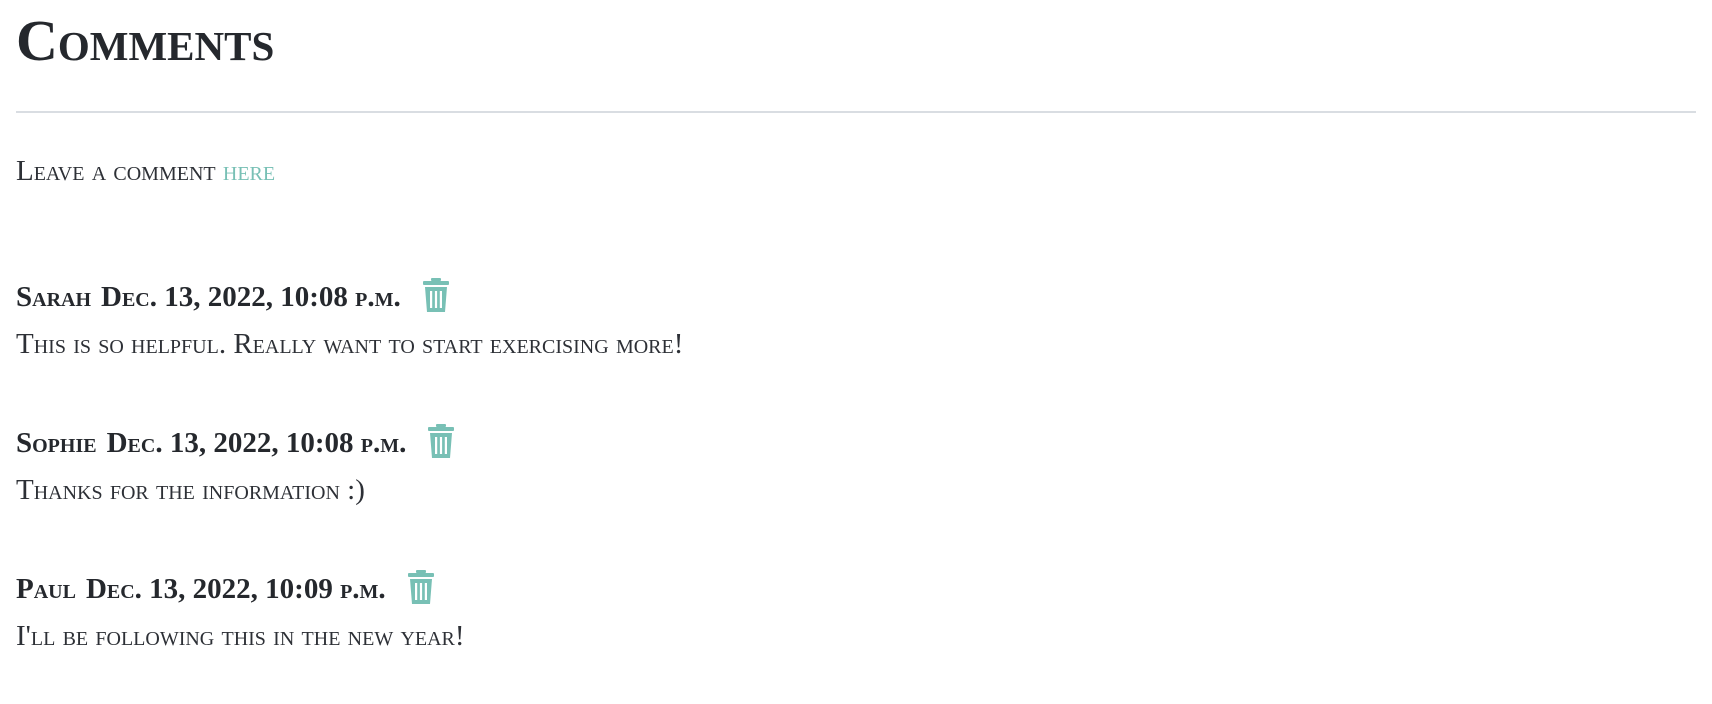  Describe the element at coordinates (54, 297) in the screenshot. I see `comment-author: Sarah` at that location.